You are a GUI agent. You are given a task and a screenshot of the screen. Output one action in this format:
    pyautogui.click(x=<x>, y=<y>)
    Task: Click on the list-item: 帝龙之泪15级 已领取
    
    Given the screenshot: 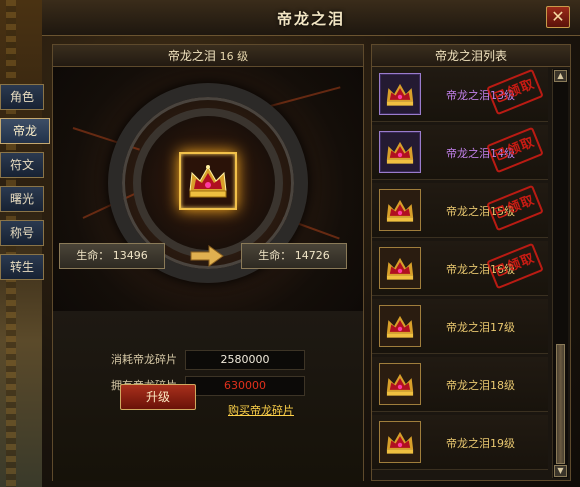 What is the action you would take?
    pyautogui.click(x=460, y=210)
    